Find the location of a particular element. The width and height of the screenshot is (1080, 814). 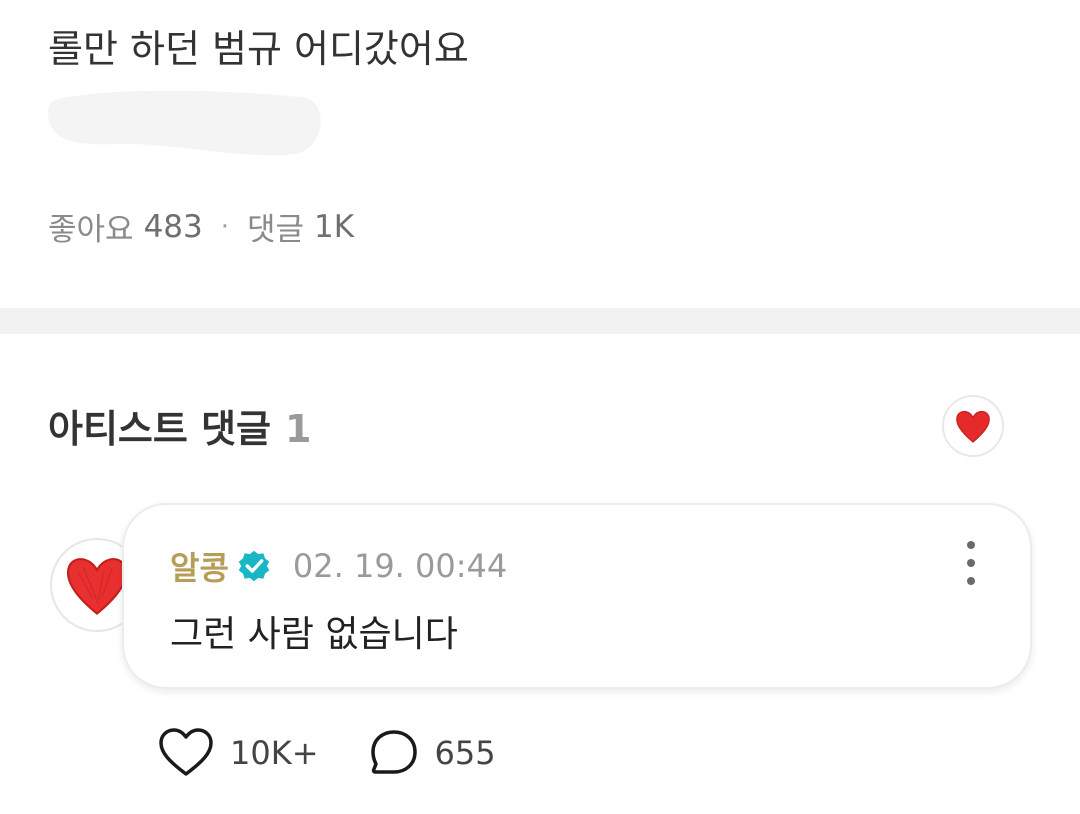

like-button: 10K+ is located at coordinates (238, 753).